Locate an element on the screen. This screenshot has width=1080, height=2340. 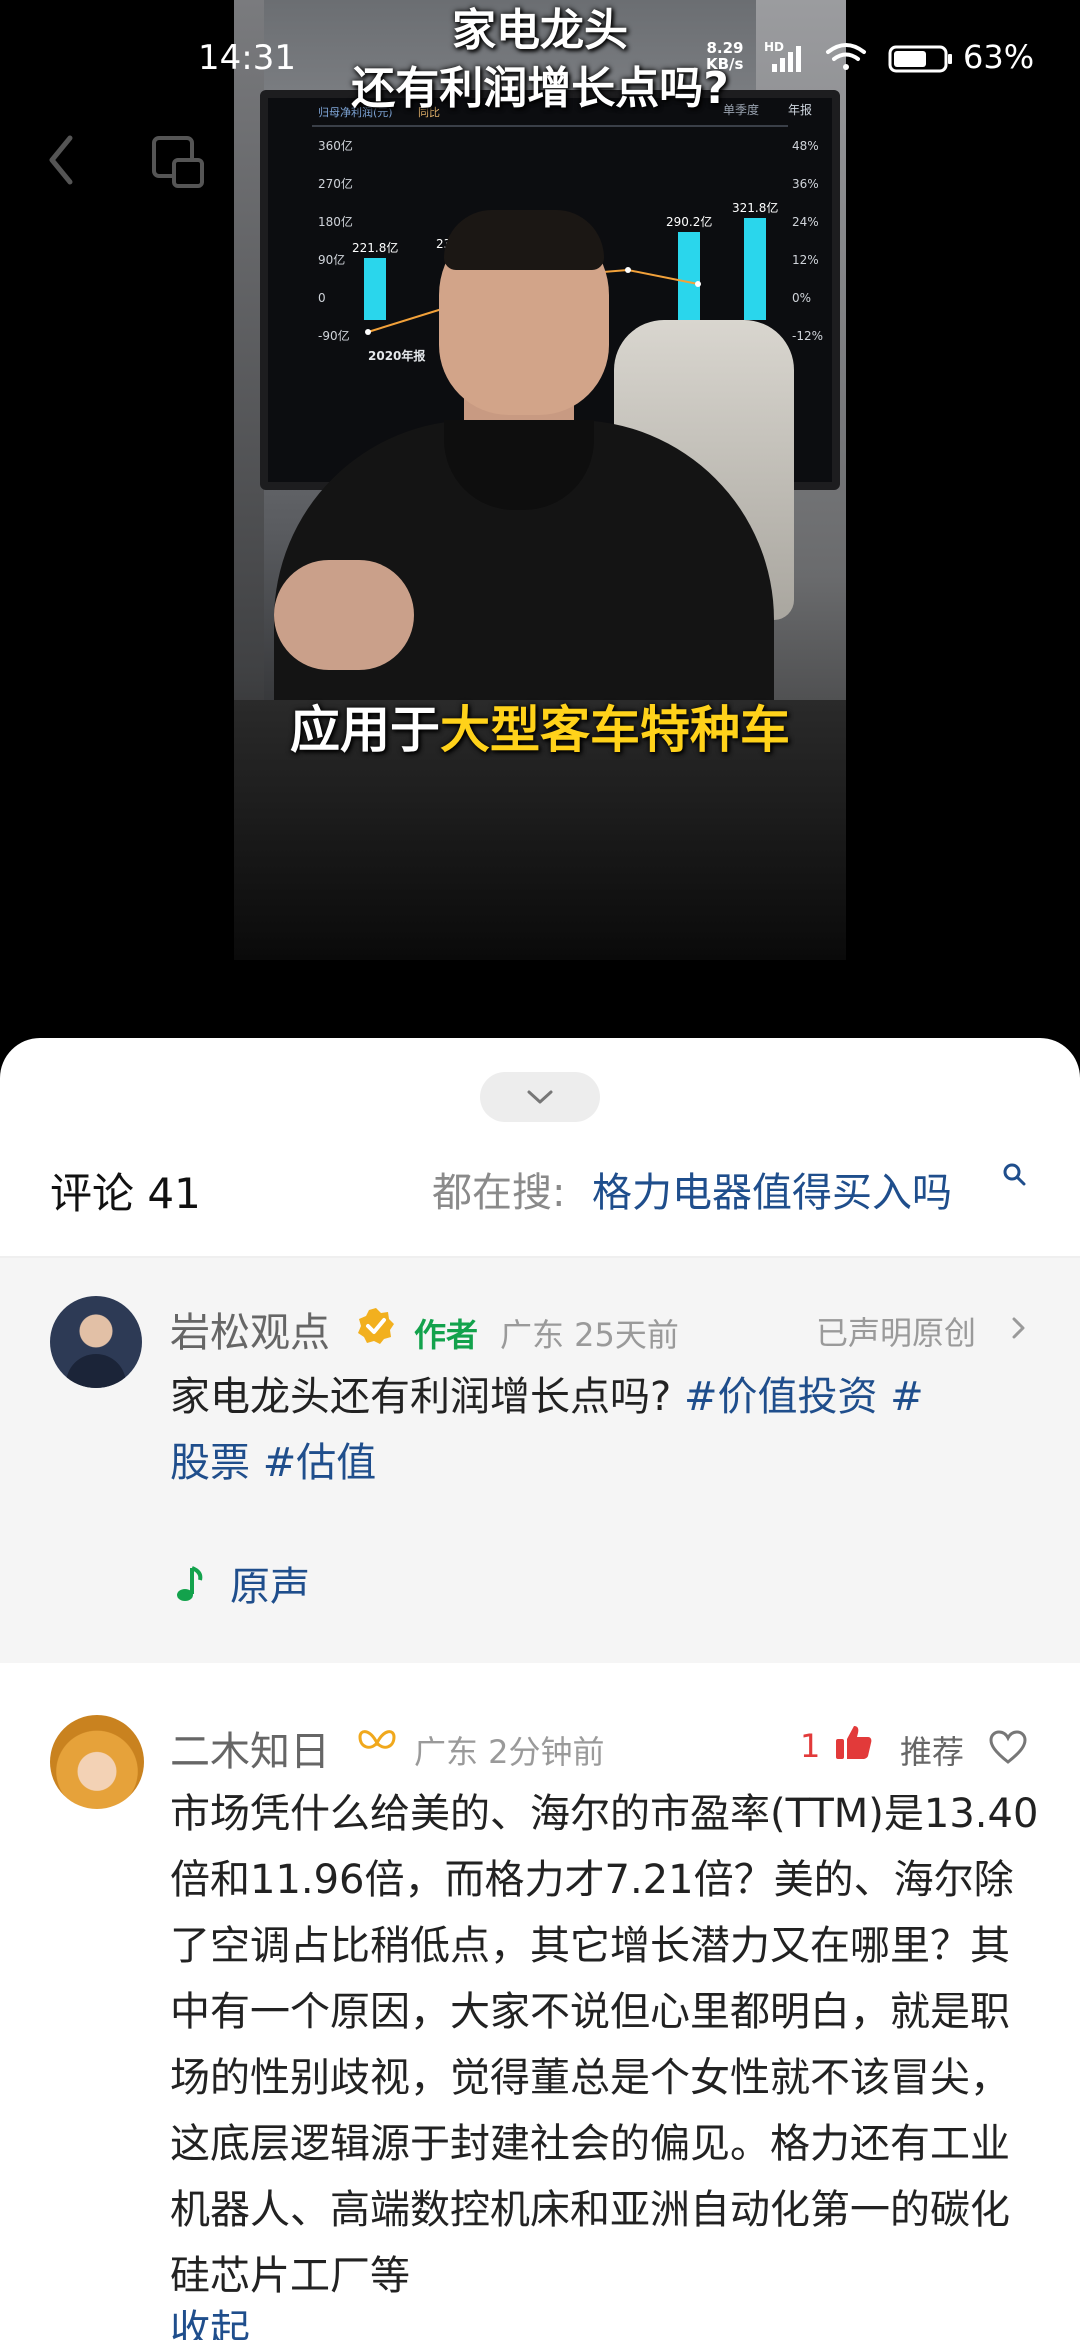
fan-badge-icon is located at coordinates (377, 1739).